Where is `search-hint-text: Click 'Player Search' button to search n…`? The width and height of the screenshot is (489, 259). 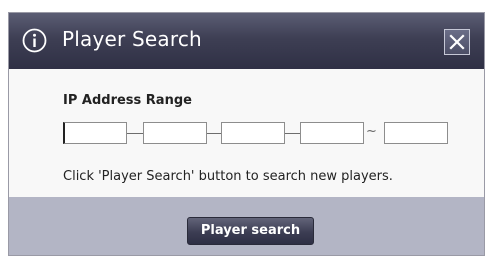 search-hint-text: Click 'Player Search' button to search n… is located at coordinates (228, 176).